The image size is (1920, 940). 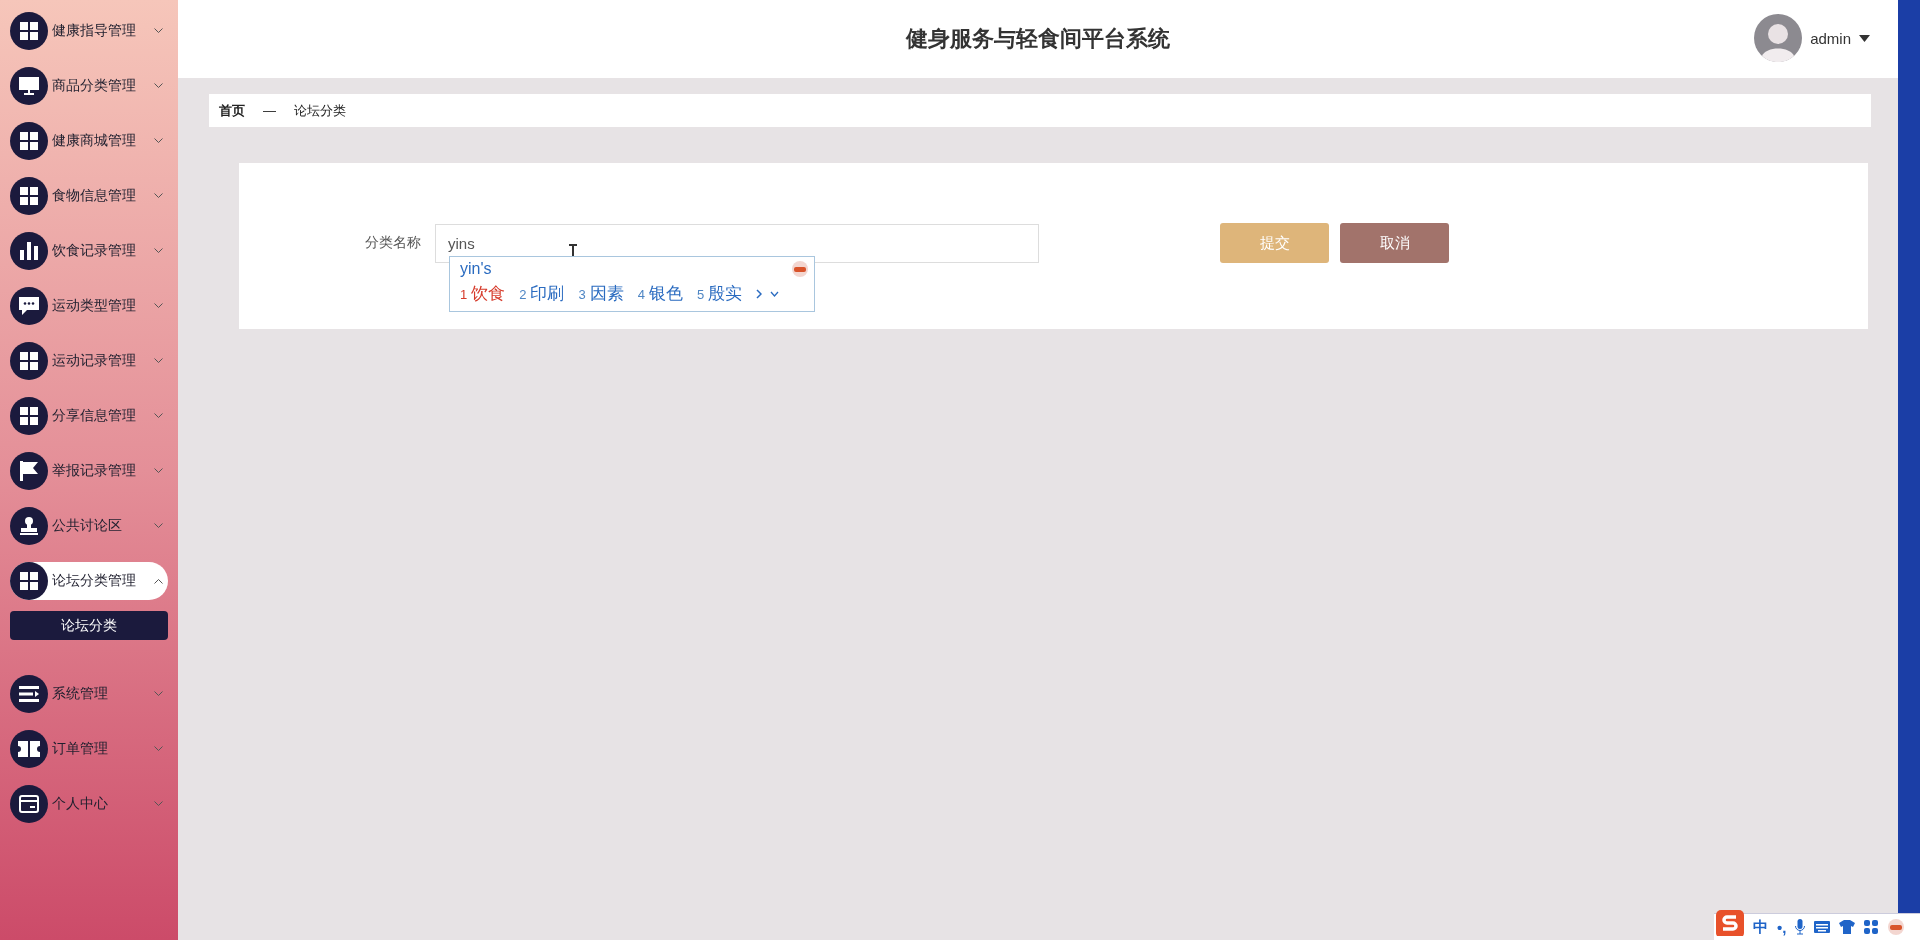 What do you see at coordinates (29, 804) in the screenshot?
I see `wallet-icon` at bounding box center [29, 804].